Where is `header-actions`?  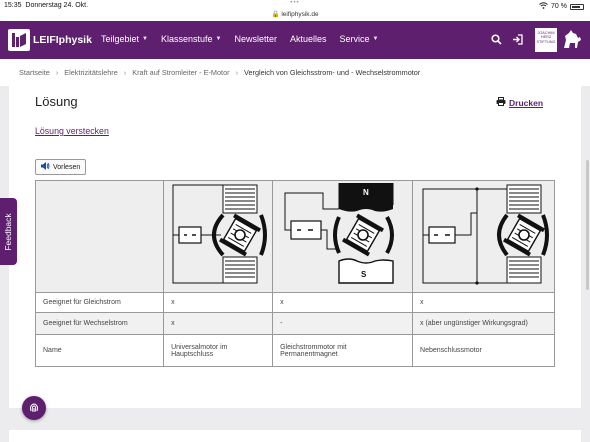 header-actions is located at coordinates (507, 41).